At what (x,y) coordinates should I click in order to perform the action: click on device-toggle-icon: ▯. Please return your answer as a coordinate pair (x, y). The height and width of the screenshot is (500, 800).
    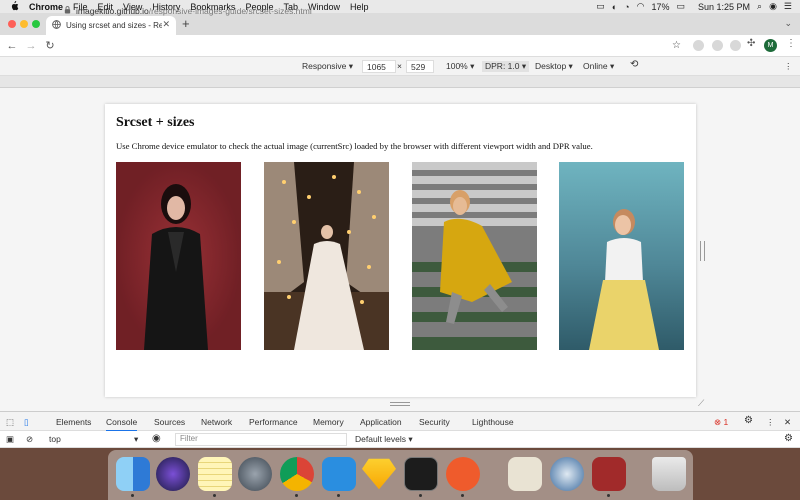
    Looking at the image, I should click on (26, 422).